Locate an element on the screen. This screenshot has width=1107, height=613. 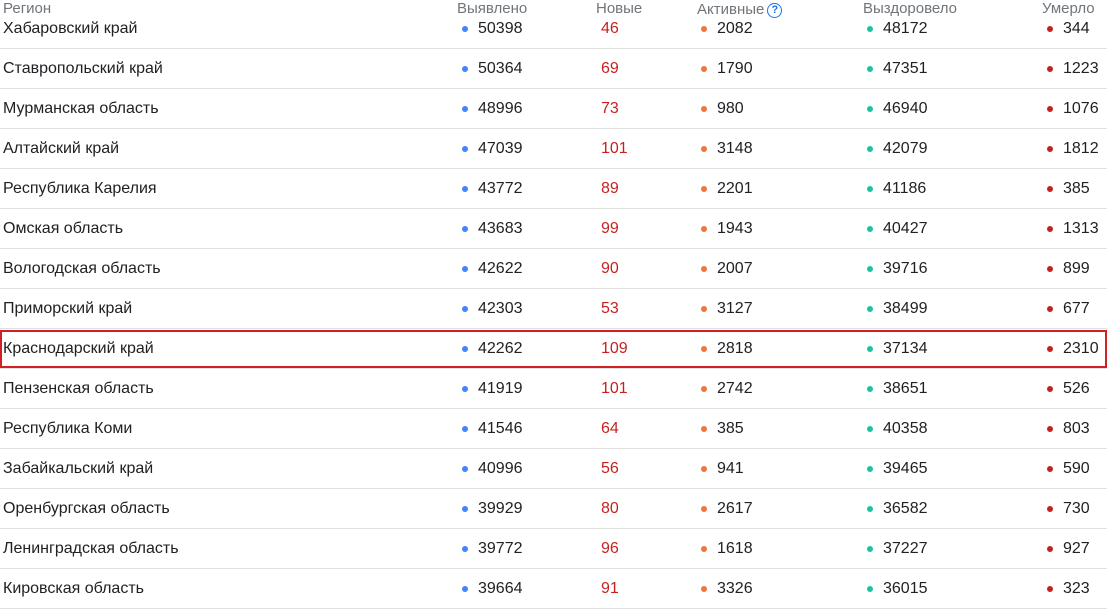
died-cell: 1313 is located at coordinates (1074, 228).